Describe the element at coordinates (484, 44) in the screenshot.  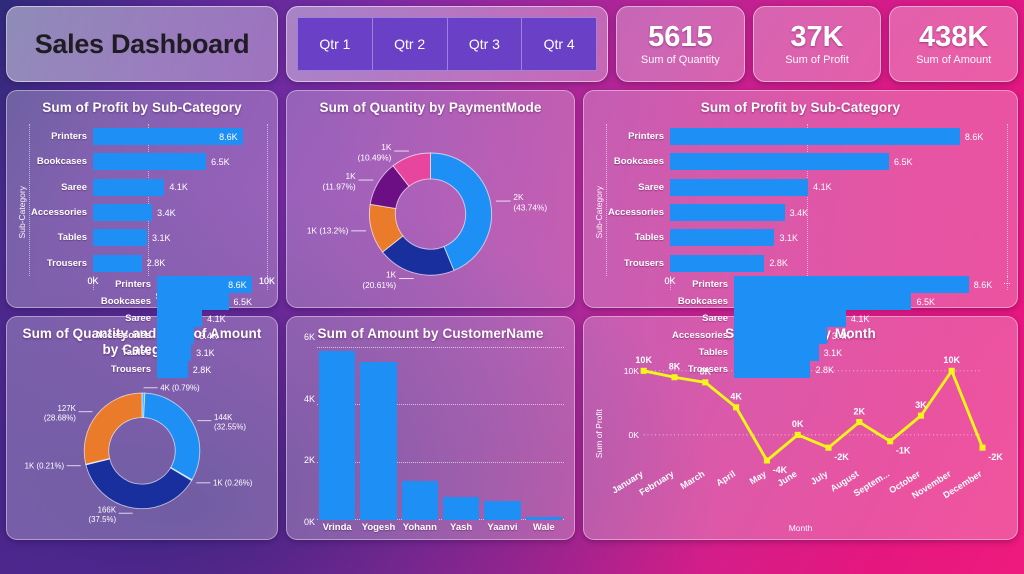
I see `slicer-option-qtr3: Qtr 3` at that location.